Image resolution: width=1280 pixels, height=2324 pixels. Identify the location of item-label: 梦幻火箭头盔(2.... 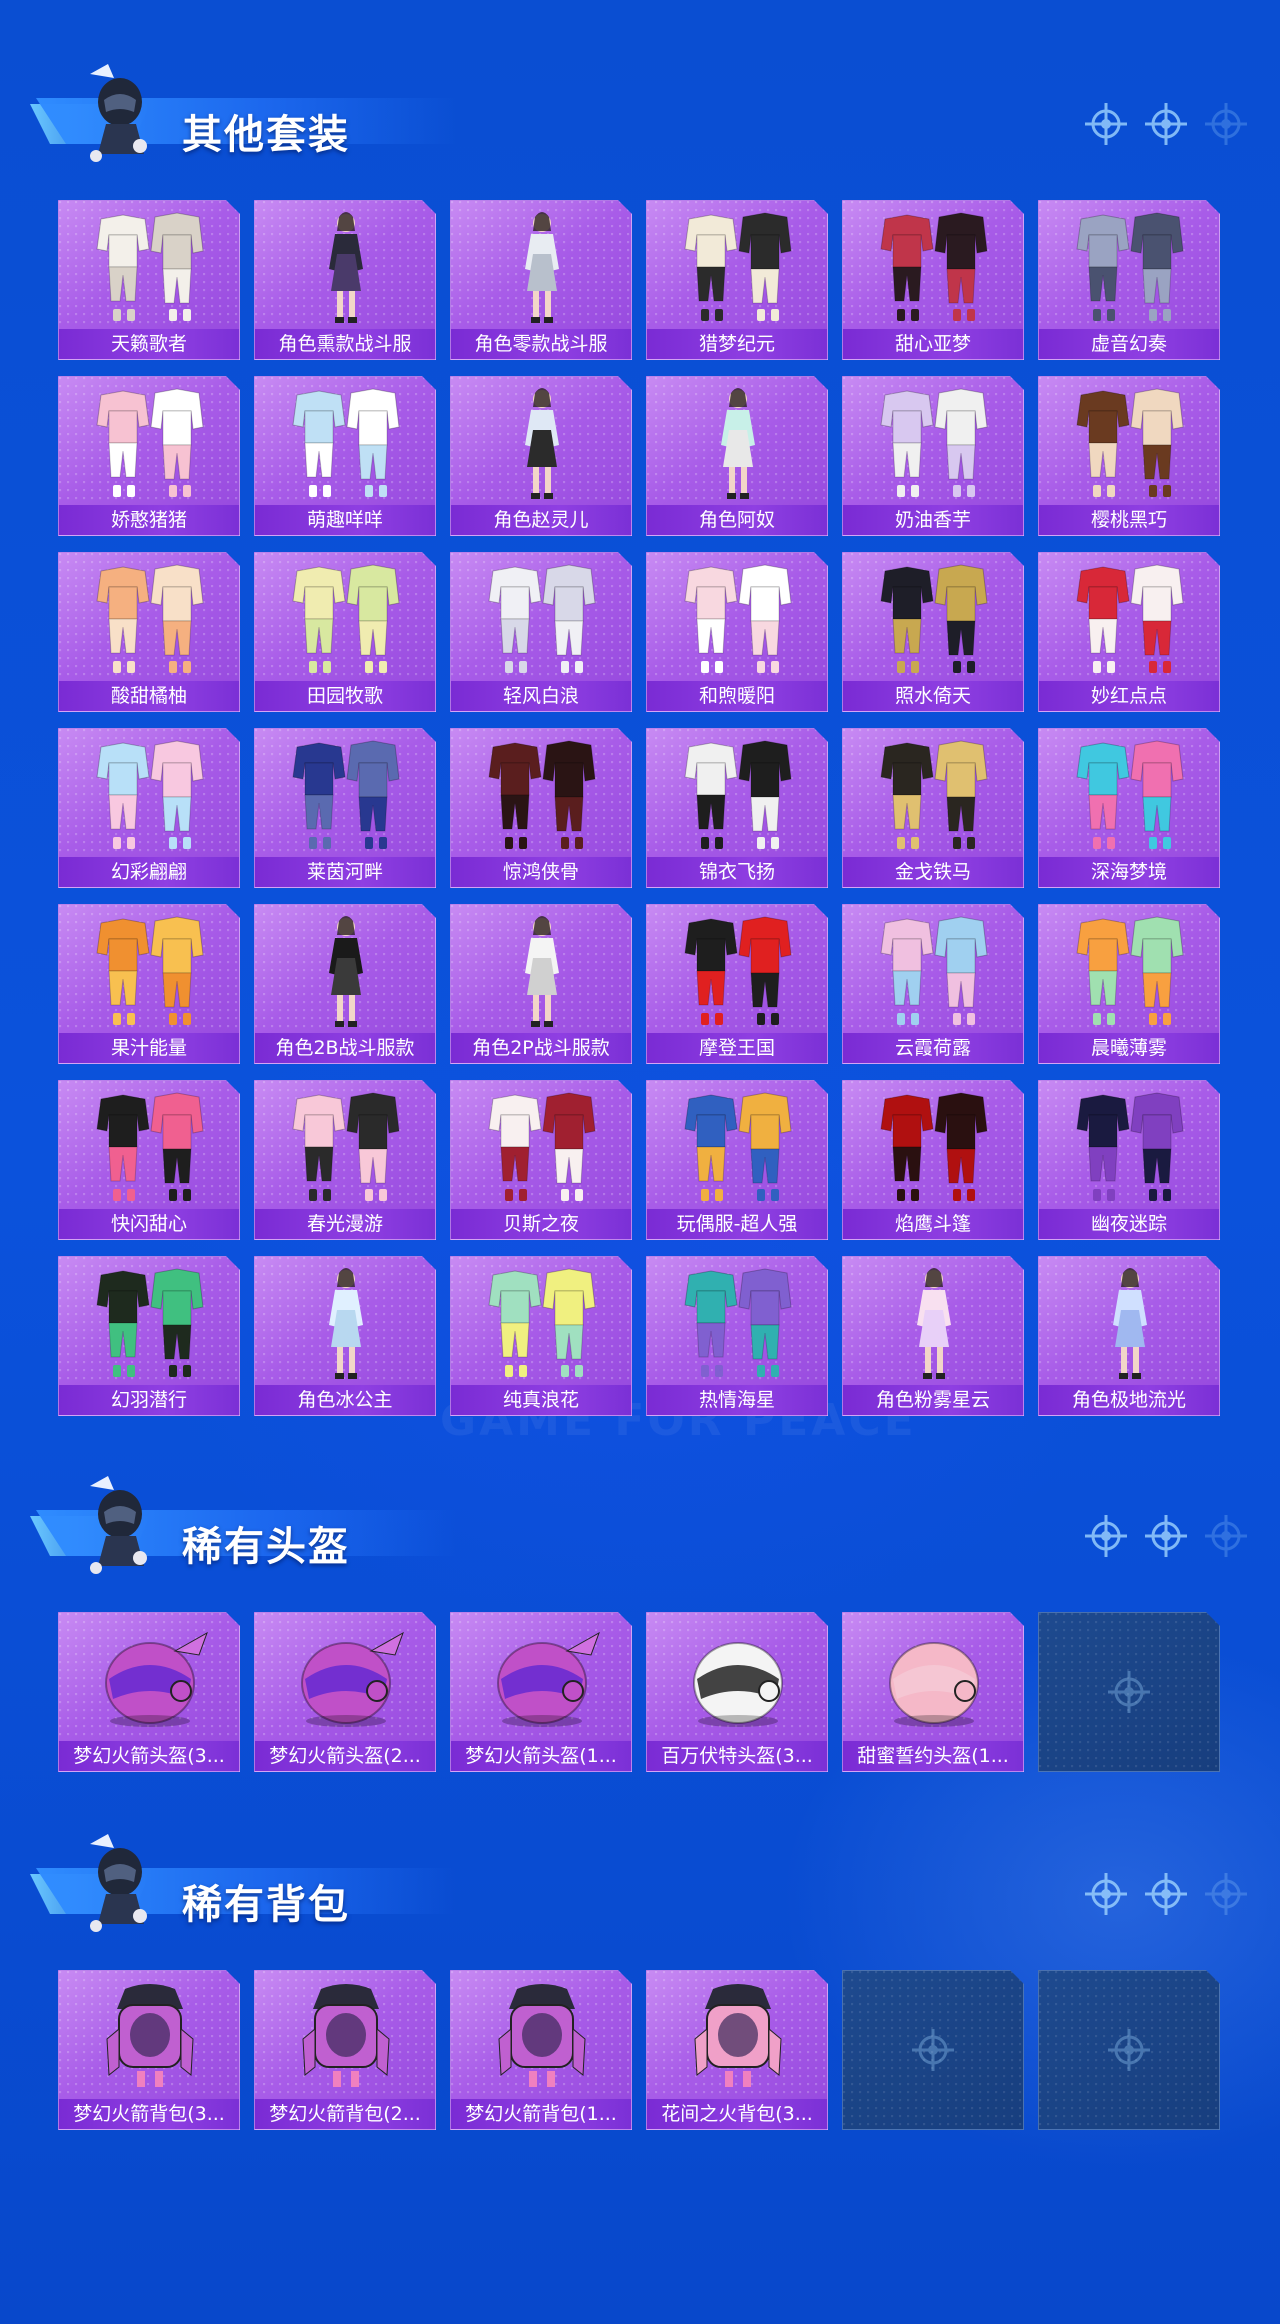
(345, 1756).